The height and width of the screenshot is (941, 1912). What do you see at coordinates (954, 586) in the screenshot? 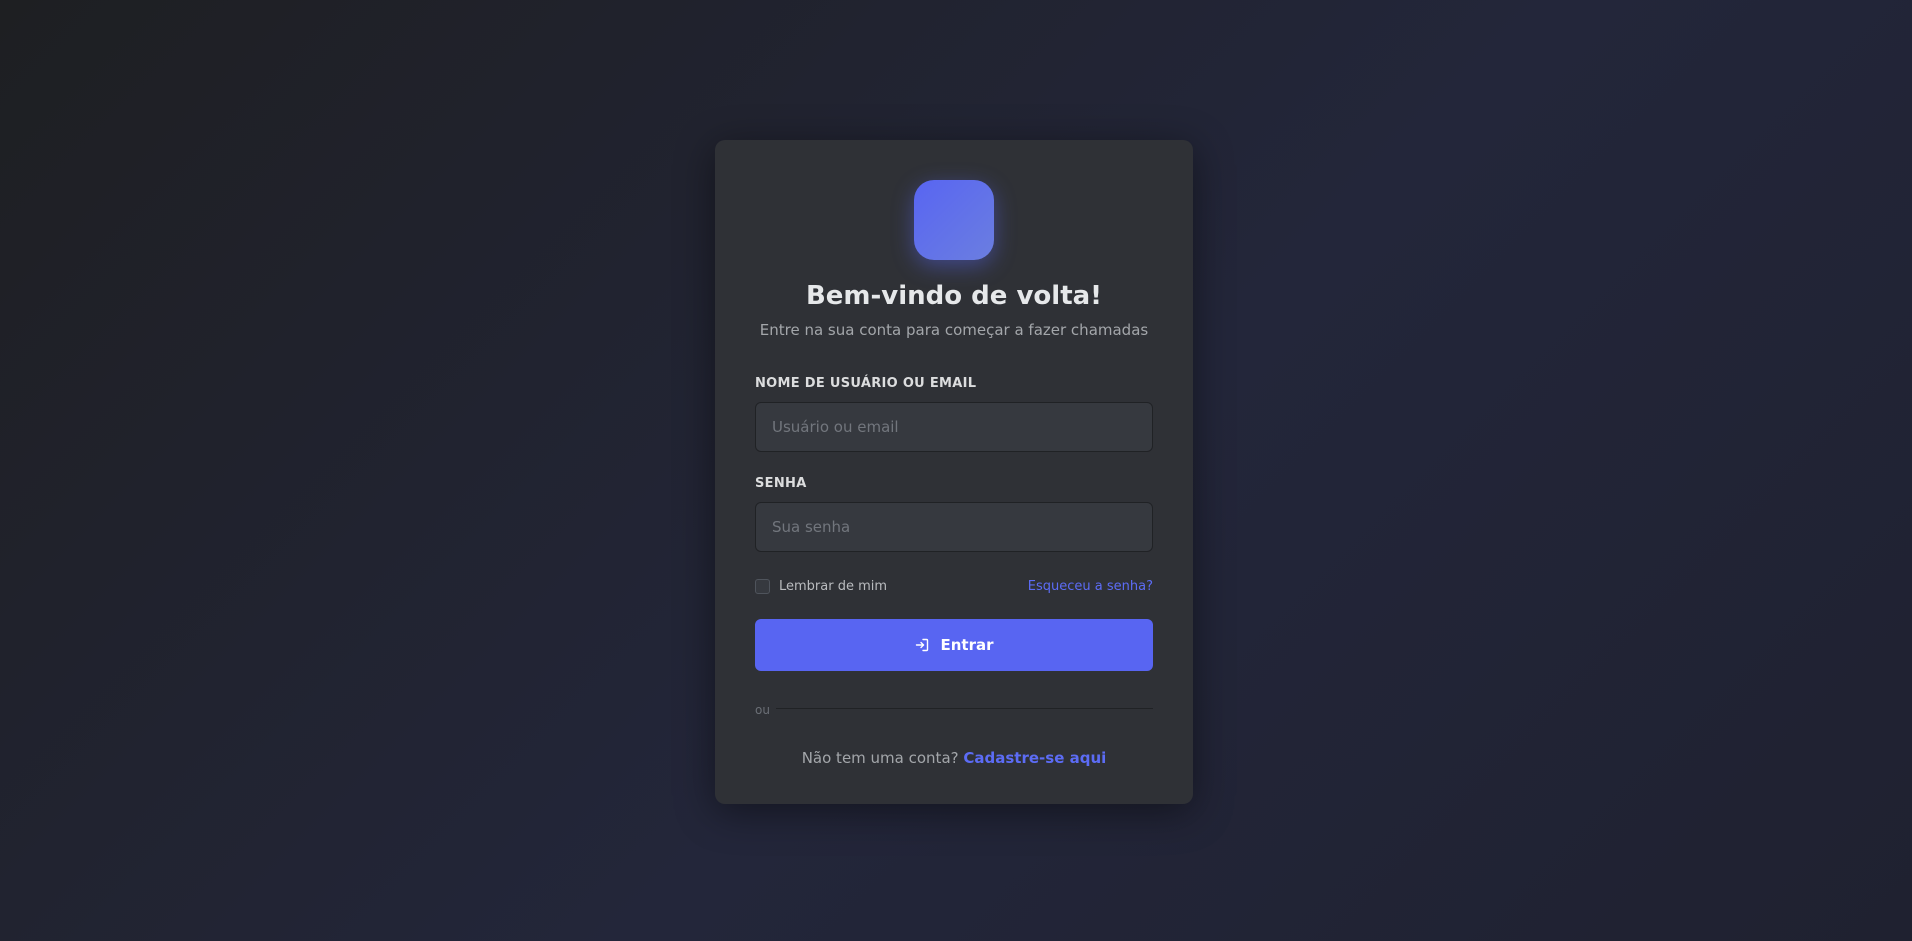
I see `options-row: Lembrar de mim Esqueceu a senha?` at bounding box center [954, 586].